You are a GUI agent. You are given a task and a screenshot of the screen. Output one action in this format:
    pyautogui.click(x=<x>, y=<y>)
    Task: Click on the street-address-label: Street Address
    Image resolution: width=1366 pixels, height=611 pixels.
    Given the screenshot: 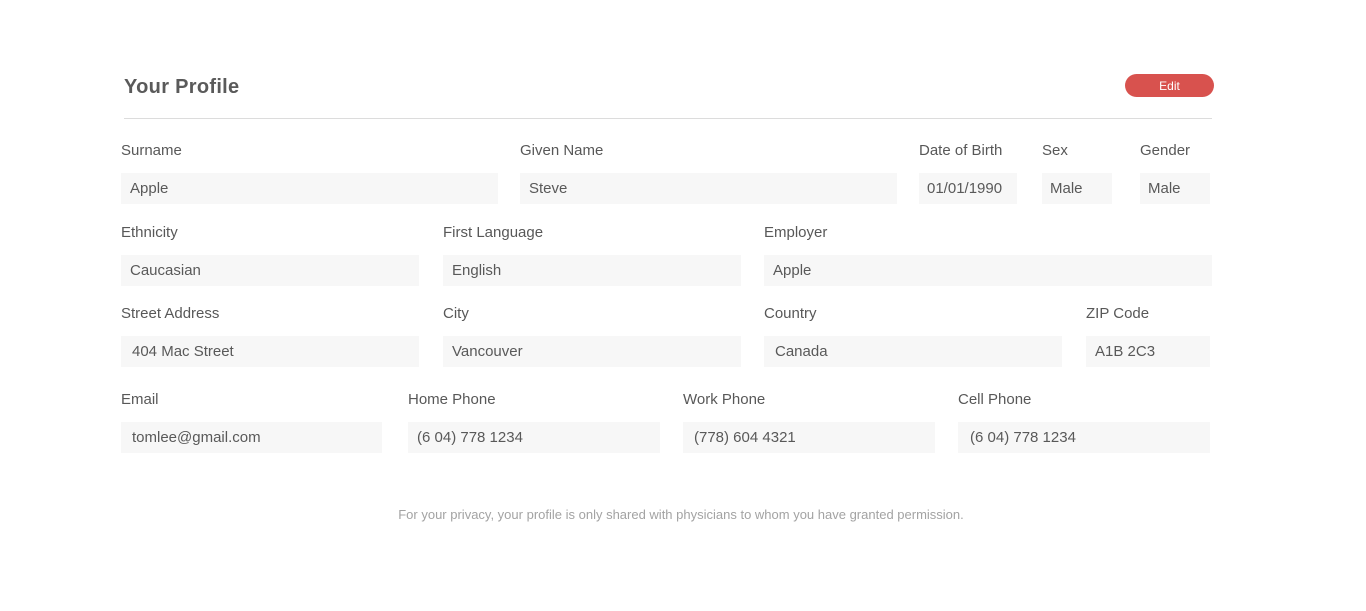 What is the action you would take?
    pyautogui.click(x=170, y=313)
    